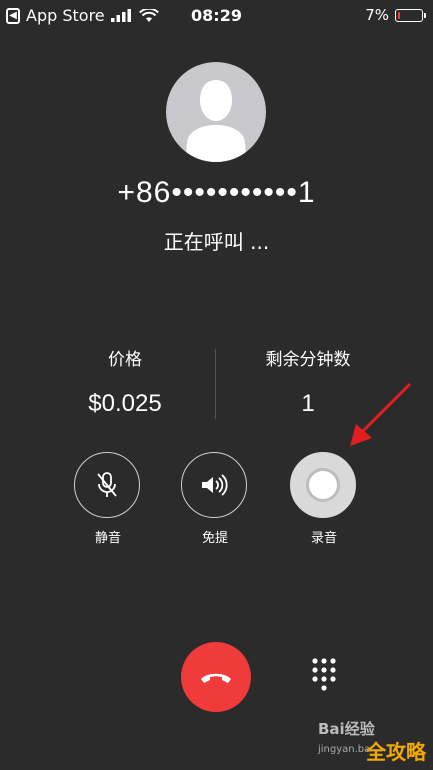  What do you see at coordinates (125, 381) in the screenshot?
I see `price-column: 价格 $0.025` at bounding box center [125, 381].